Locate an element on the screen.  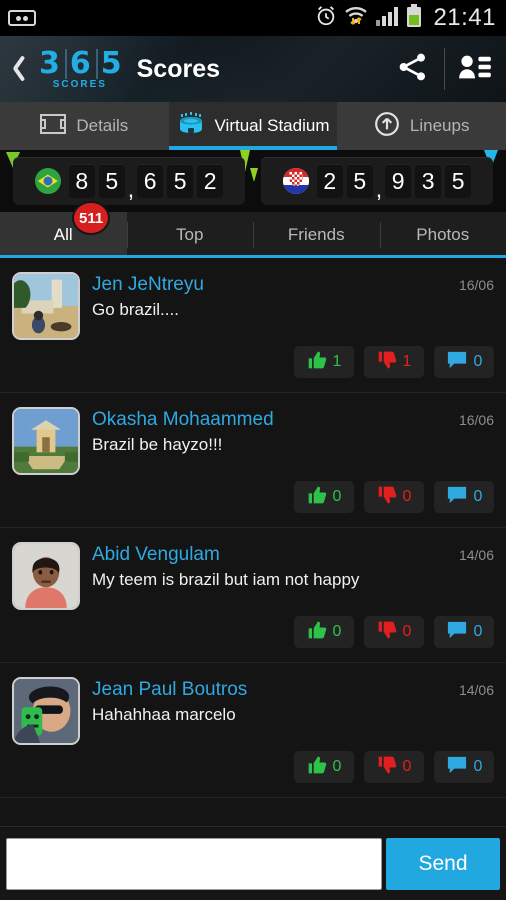
filter-tab-all: All 511 is located at coordinates (63, 229).